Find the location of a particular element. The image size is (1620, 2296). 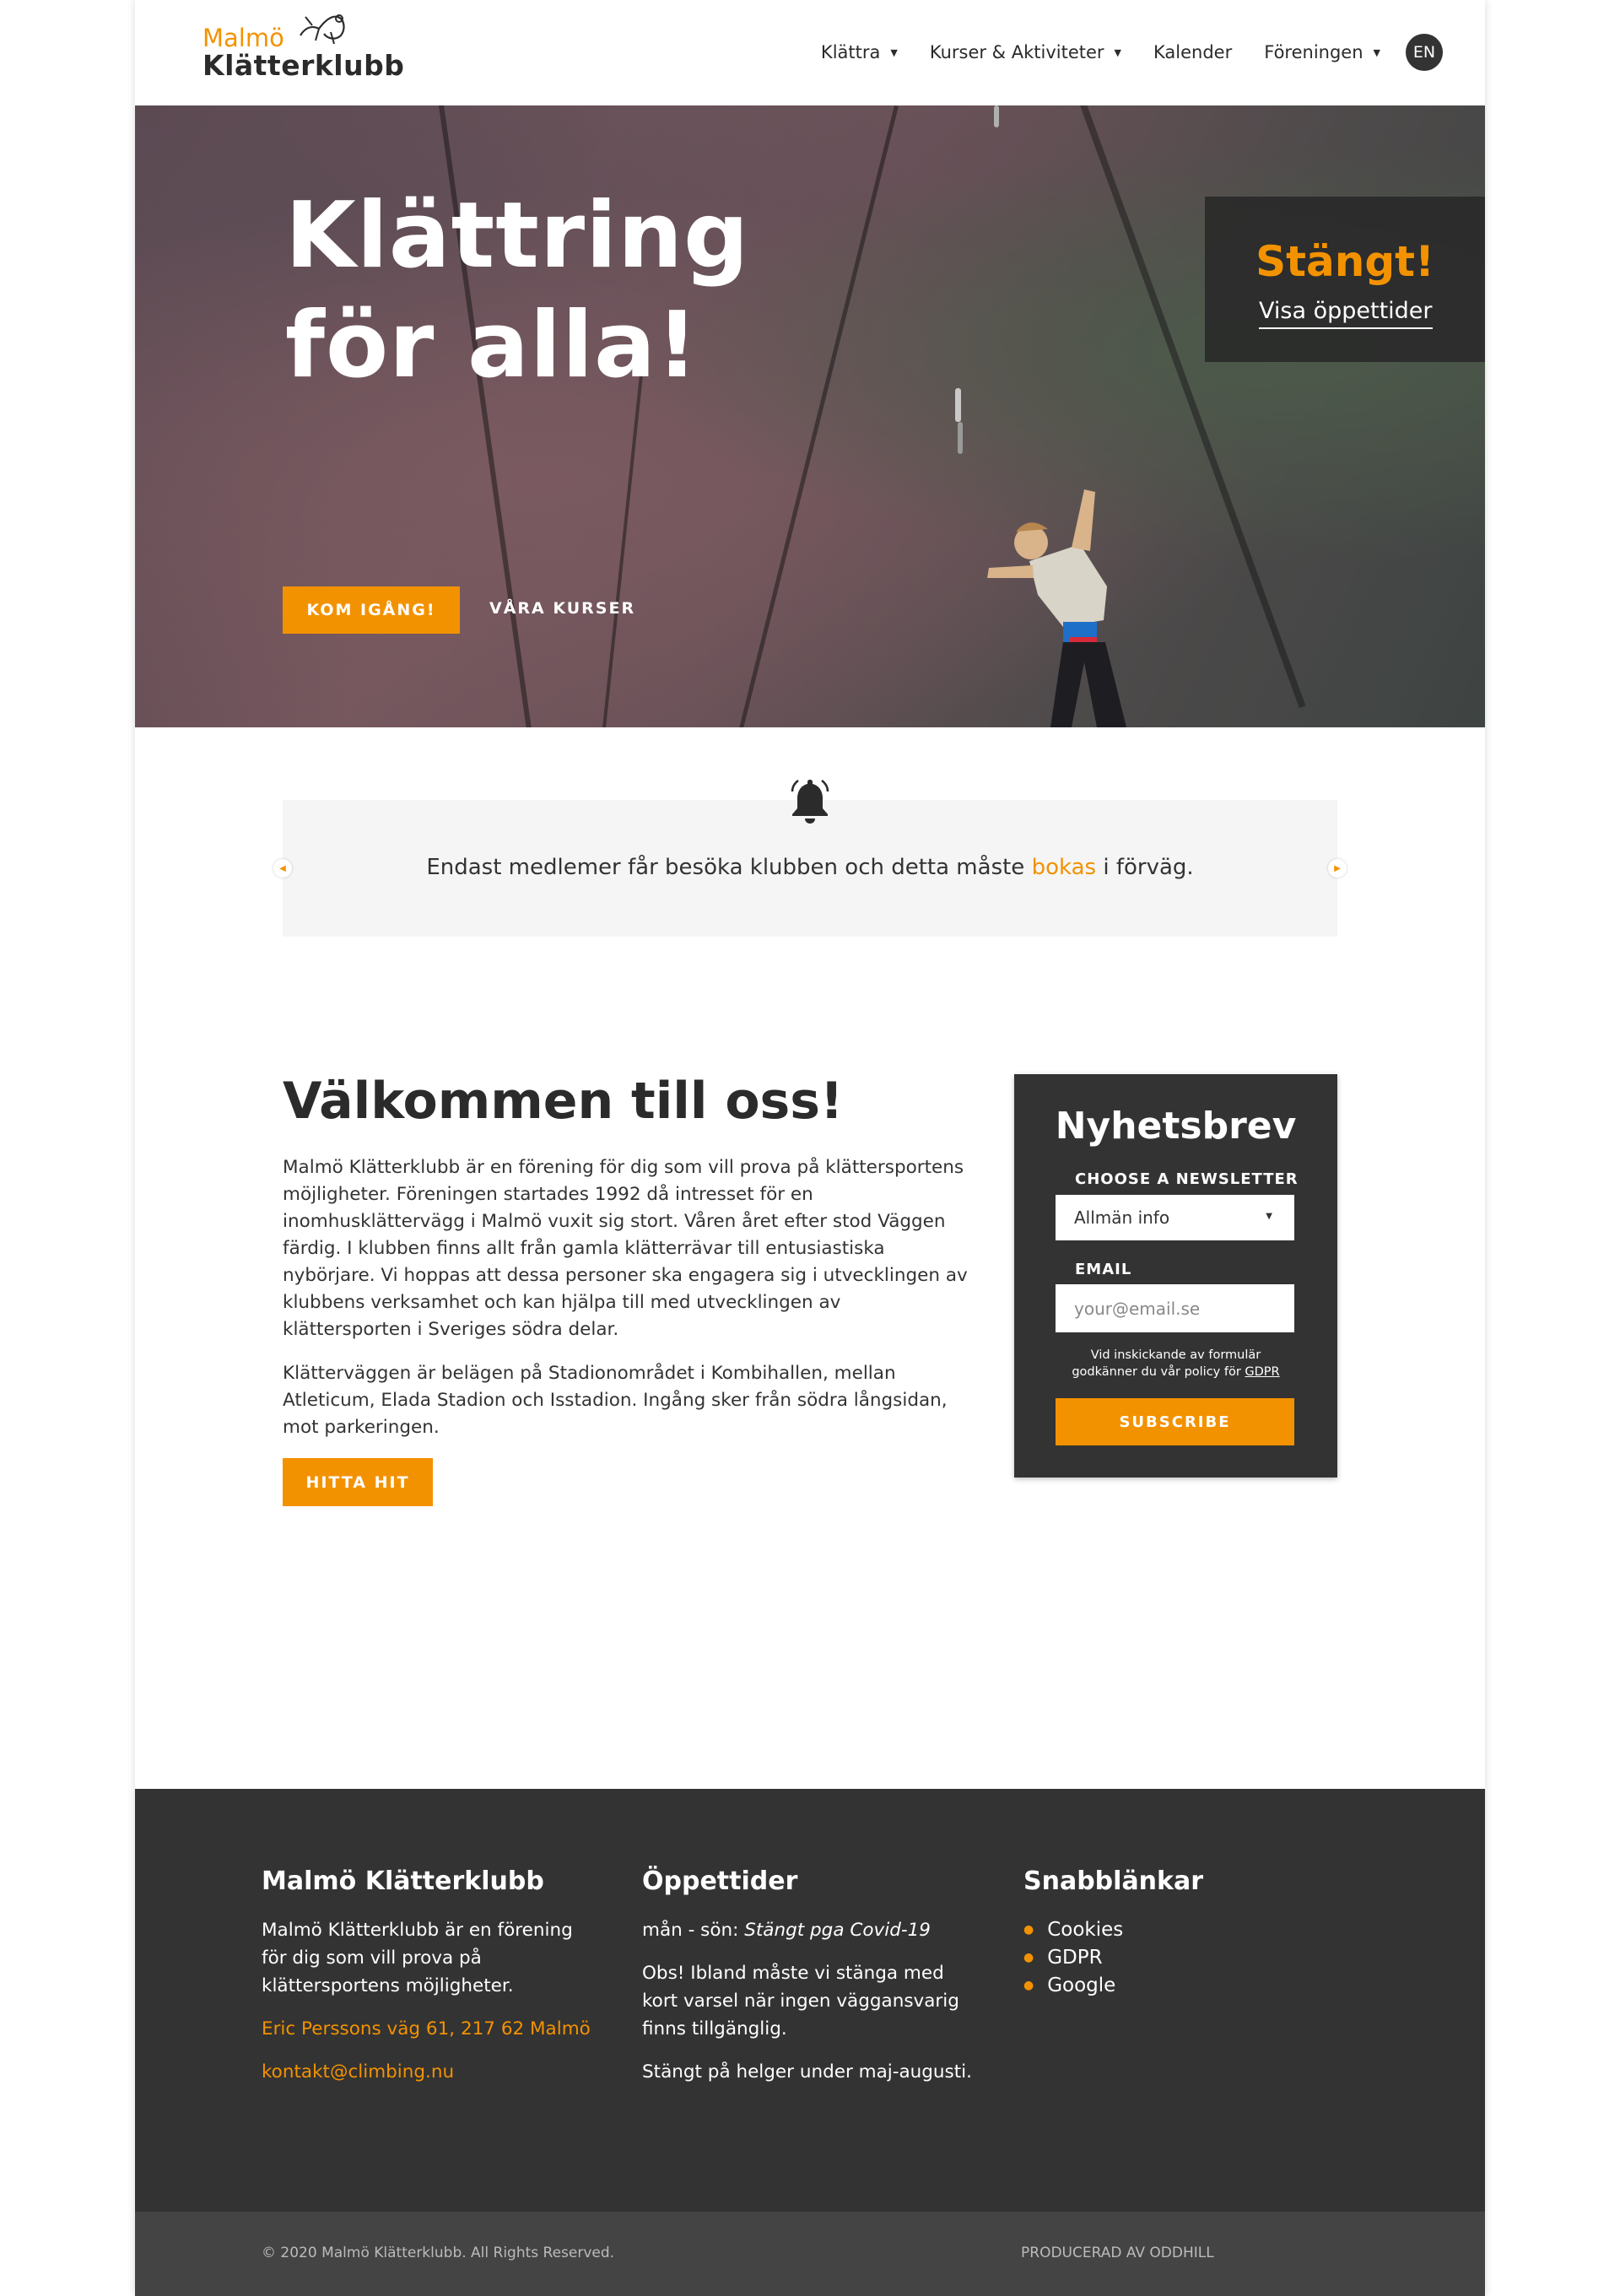

welcome-title: Välkommen till oss! is located at coordinates (563, 1101).